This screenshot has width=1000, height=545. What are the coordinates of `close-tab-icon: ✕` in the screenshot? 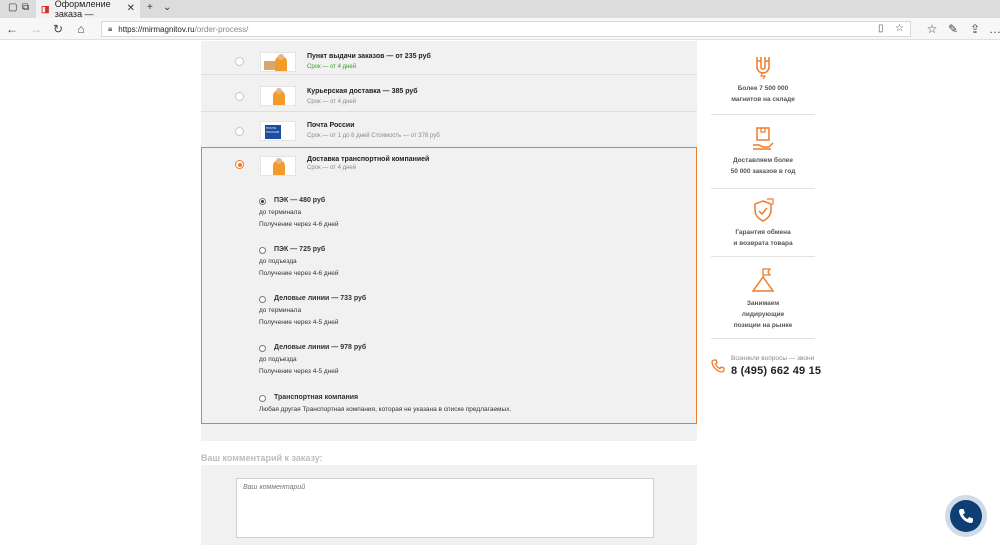 It's located at (131, 8).